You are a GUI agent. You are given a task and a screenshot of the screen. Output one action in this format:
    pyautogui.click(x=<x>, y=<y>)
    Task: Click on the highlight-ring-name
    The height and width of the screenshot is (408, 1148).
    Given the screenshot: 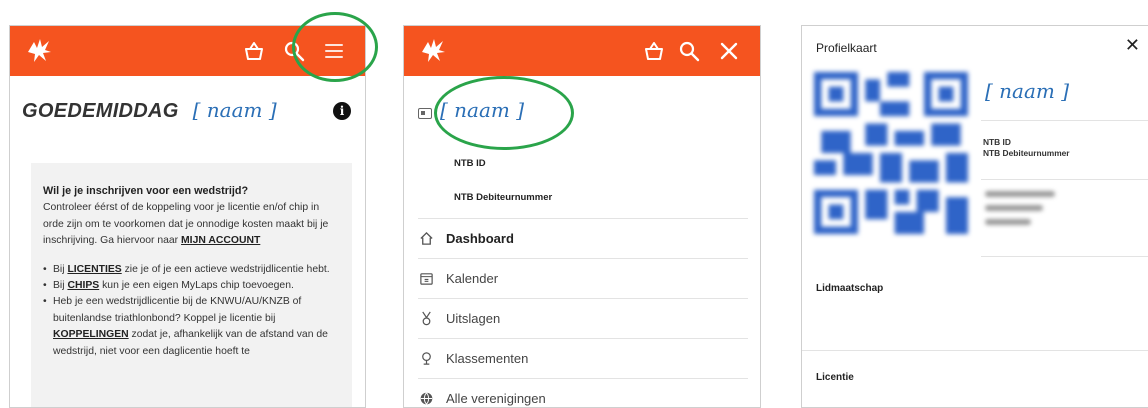 What is the action you would take?
    pyautogui.click(x=504, y=113)
    